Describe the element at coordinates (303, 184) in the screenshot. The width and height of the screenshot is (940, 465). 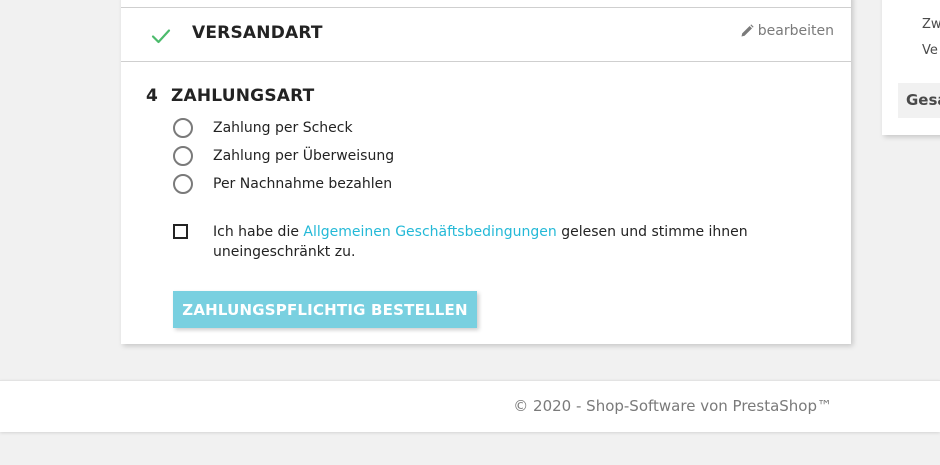
I see `payment-option-label: Per Nachnahme bezahlen` at that location.